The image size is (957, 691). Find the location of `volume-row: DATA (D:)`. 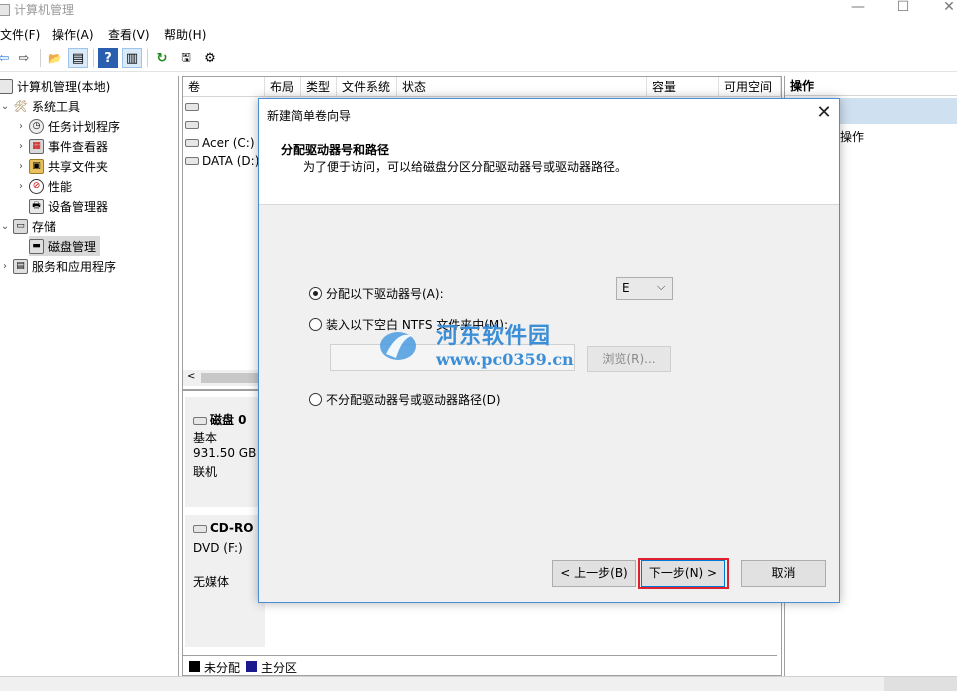

volume-row: DATA (D:) is located at coordinates (222, 161).